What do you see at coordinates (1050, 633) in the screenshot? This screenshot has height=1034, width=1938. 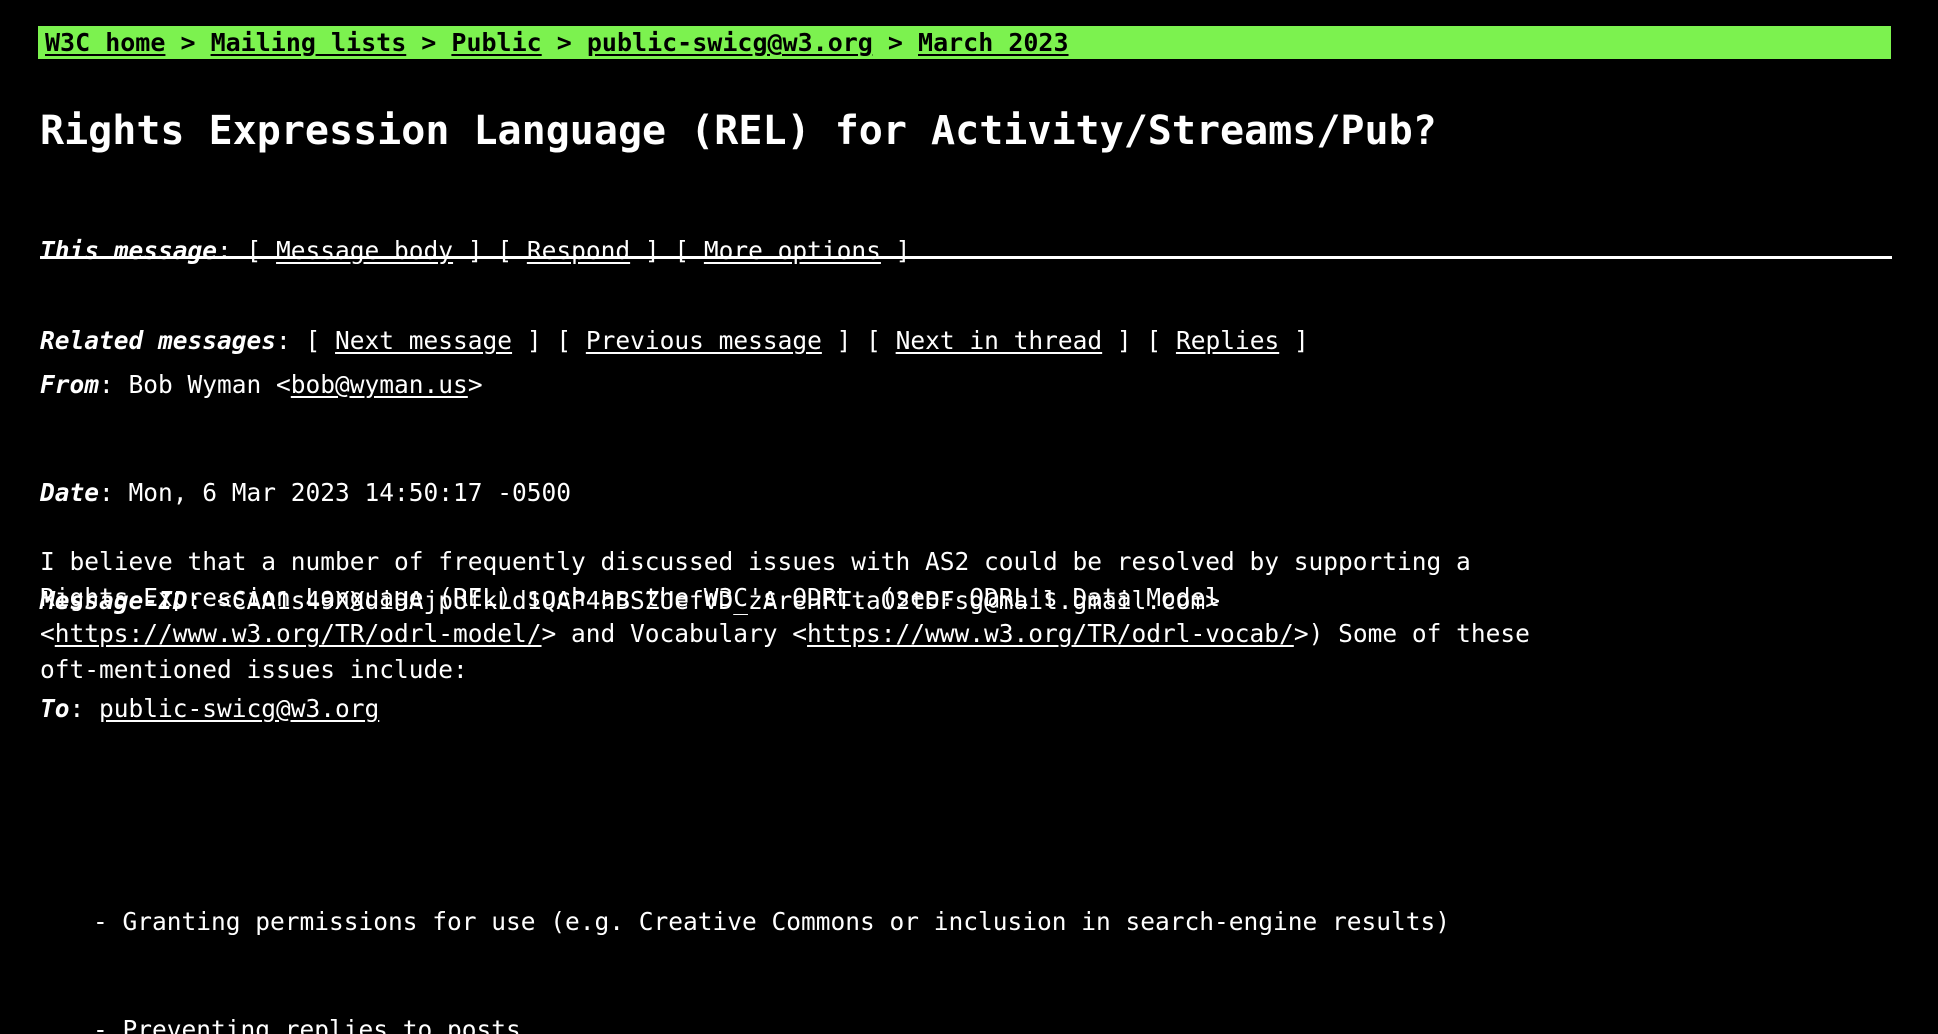 I see `link-odrl-vocab: https://www.w3.org/TR/odrl-vocab/` at bounding box center [1050, 633].